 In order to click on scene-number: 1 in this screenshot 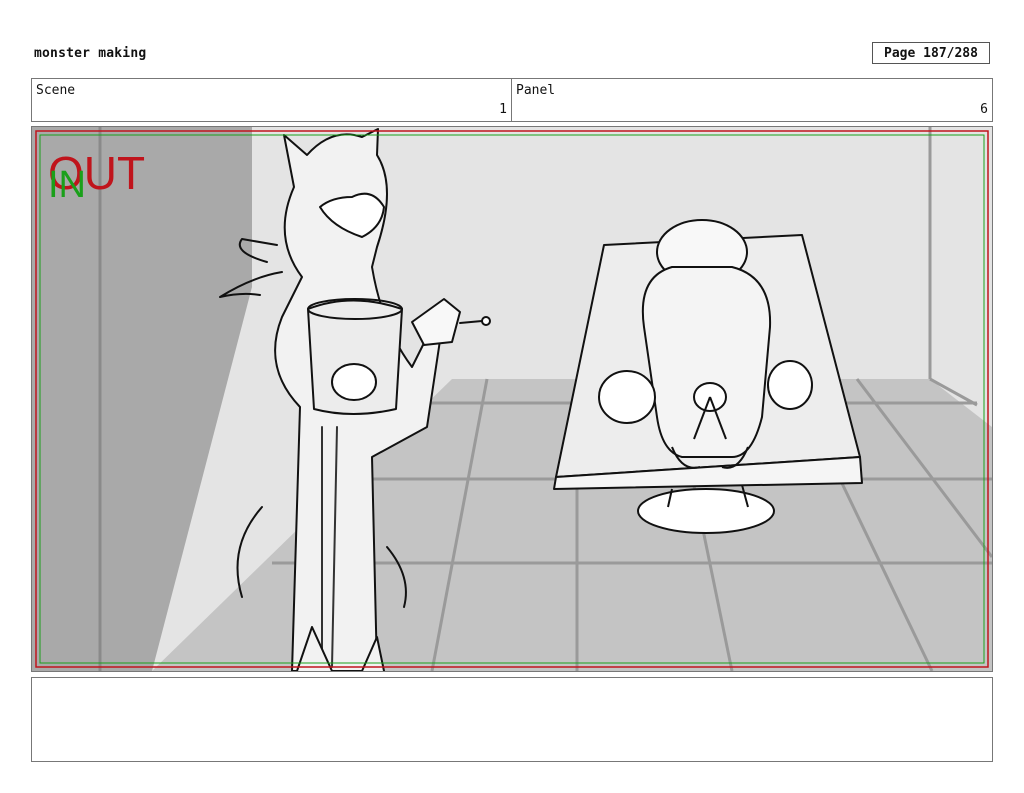, I will do `click(503, 109)`.